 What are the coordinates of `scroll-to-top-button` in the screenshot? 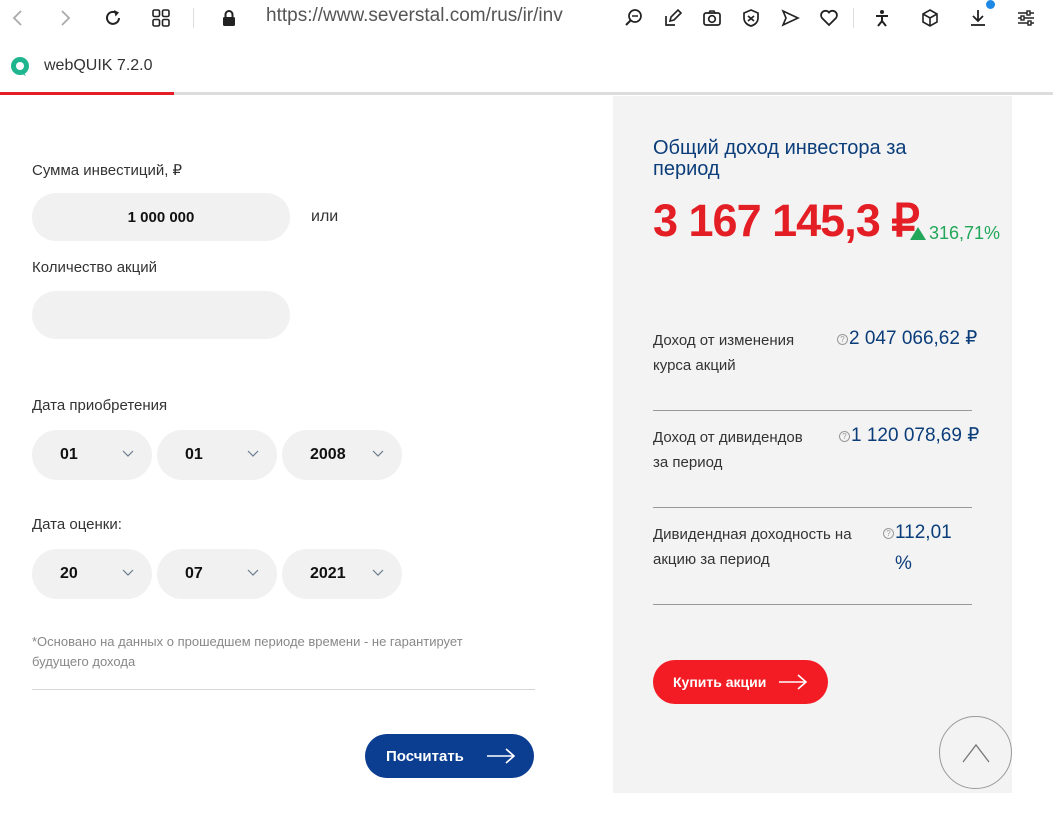 It's located at (975, 752).